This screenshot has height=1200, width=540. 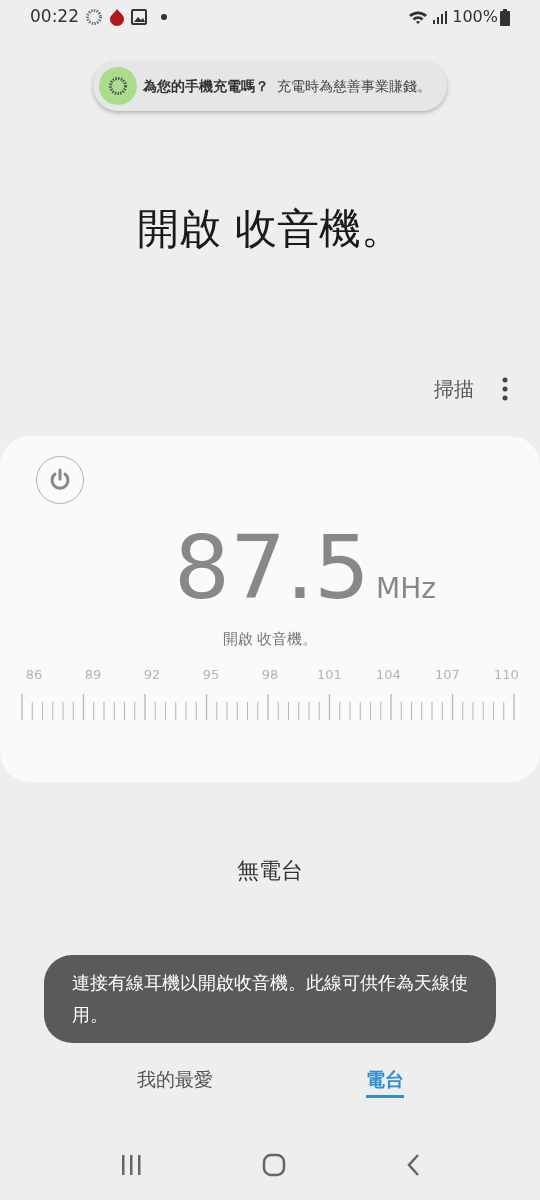 What do you see at coordinates (274, 1165) in the screenshot?
I see `home-icon` at bounding box center [274, 1165].